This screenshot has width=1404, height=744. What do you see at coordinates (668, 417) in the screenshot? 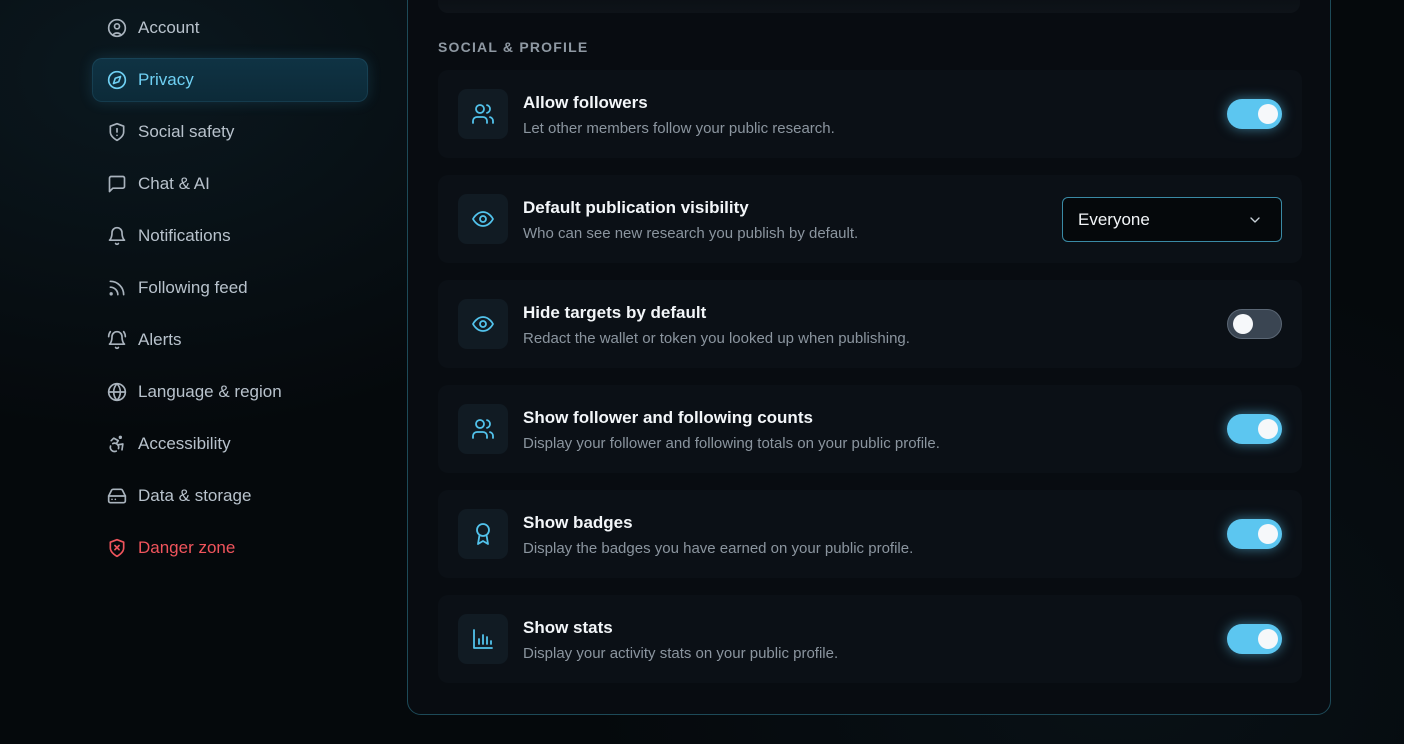
I see `setting-title: Show follower and following counts` at bounding box center [668, 417].